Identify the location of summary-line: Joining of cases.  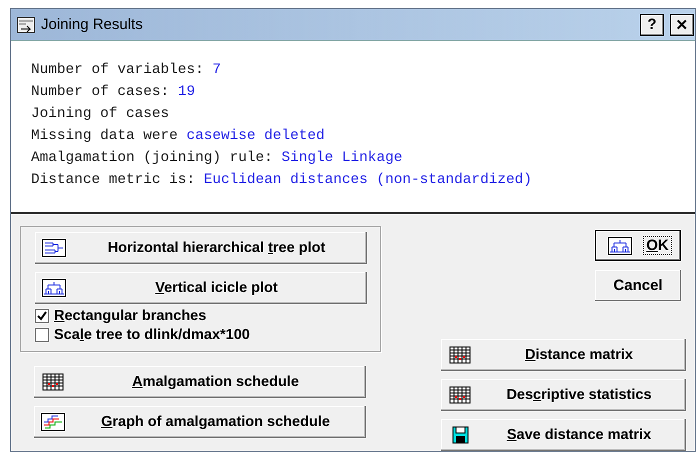
(100, 114).